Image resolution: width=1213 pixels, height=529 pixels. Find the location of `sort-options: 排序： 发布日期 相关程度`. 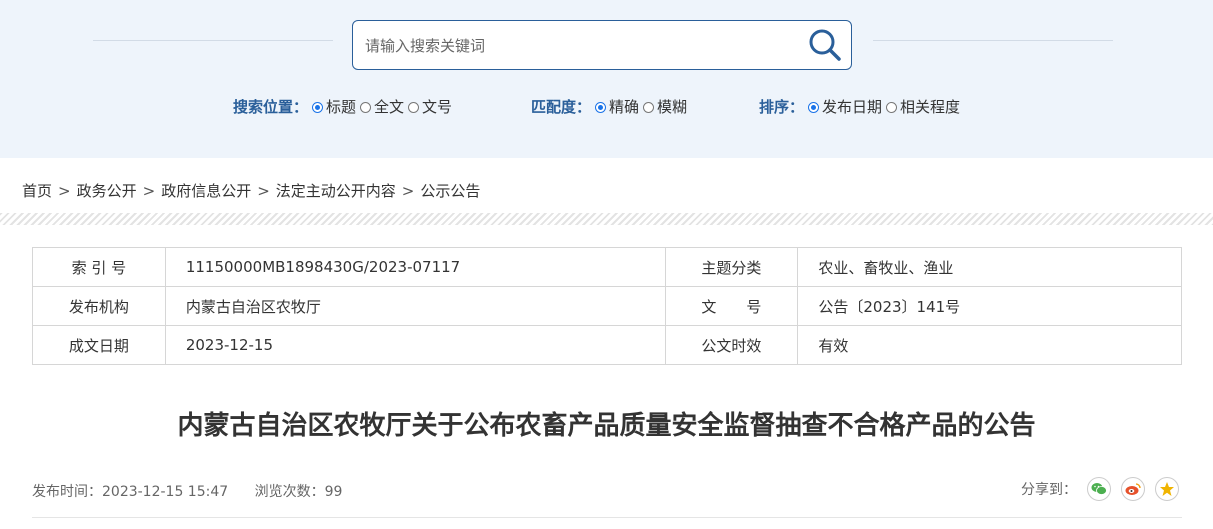

sort-options: 排序： 发布日期 相关程度 is located at coordinates (859, 106).